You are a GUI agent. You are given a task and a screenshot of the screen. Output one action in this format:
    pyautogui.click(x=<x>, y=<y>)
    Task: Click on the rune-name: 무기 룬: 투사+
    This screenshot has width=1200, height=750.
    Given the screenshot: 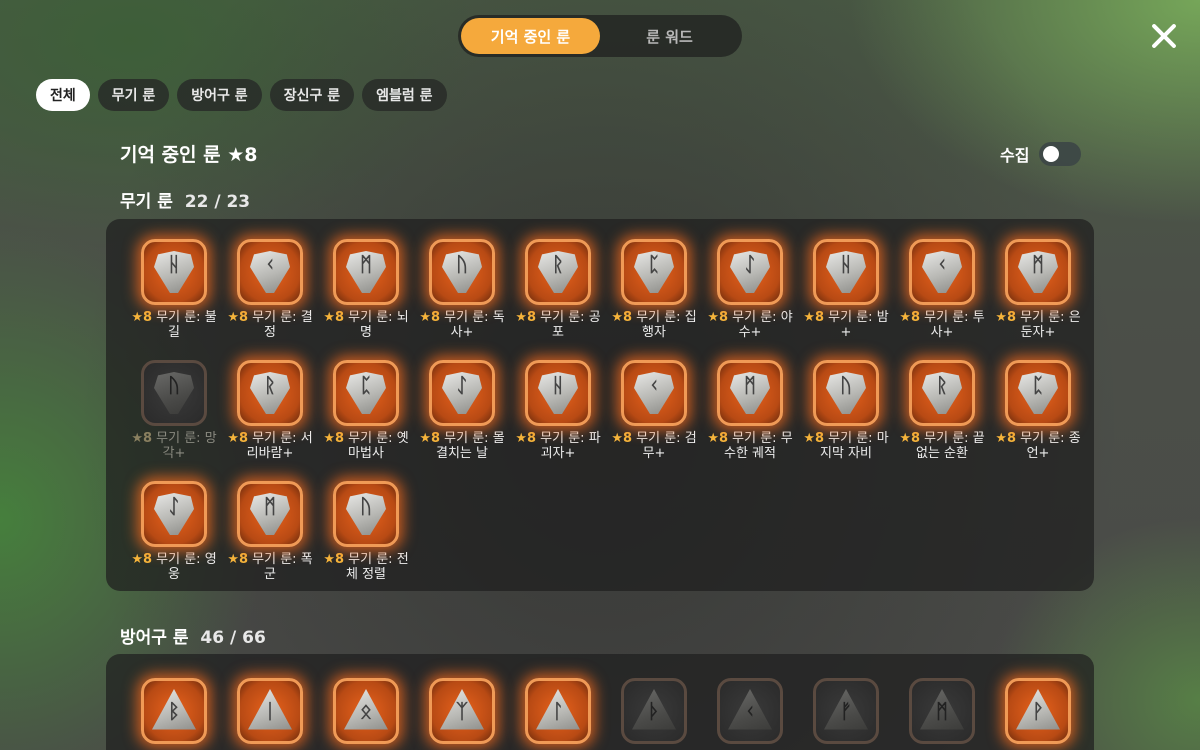 What is the action you would take?
    pyautogui.click(x=954, y=325)
    